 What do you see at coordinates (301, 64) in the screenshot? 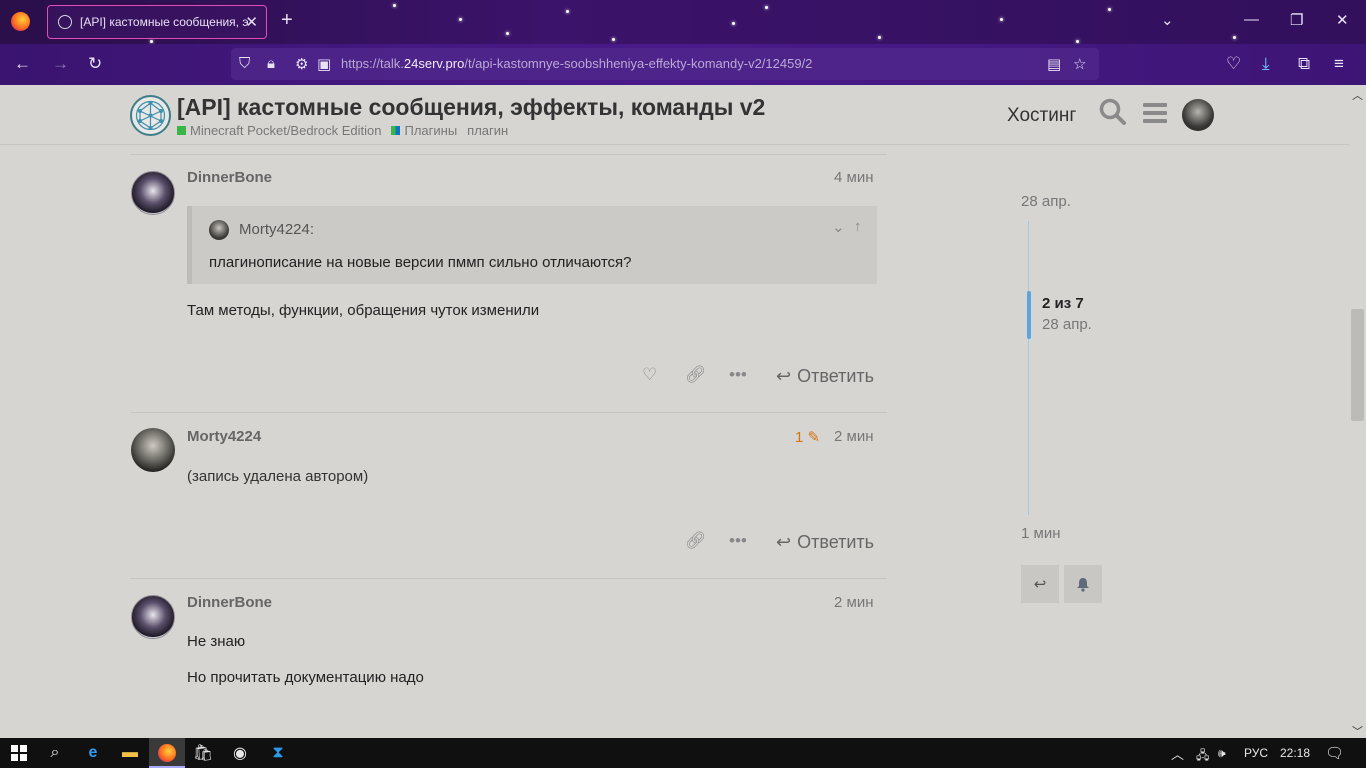
I see `permissions-icon: ⚙` at bounding box center [301, 64].